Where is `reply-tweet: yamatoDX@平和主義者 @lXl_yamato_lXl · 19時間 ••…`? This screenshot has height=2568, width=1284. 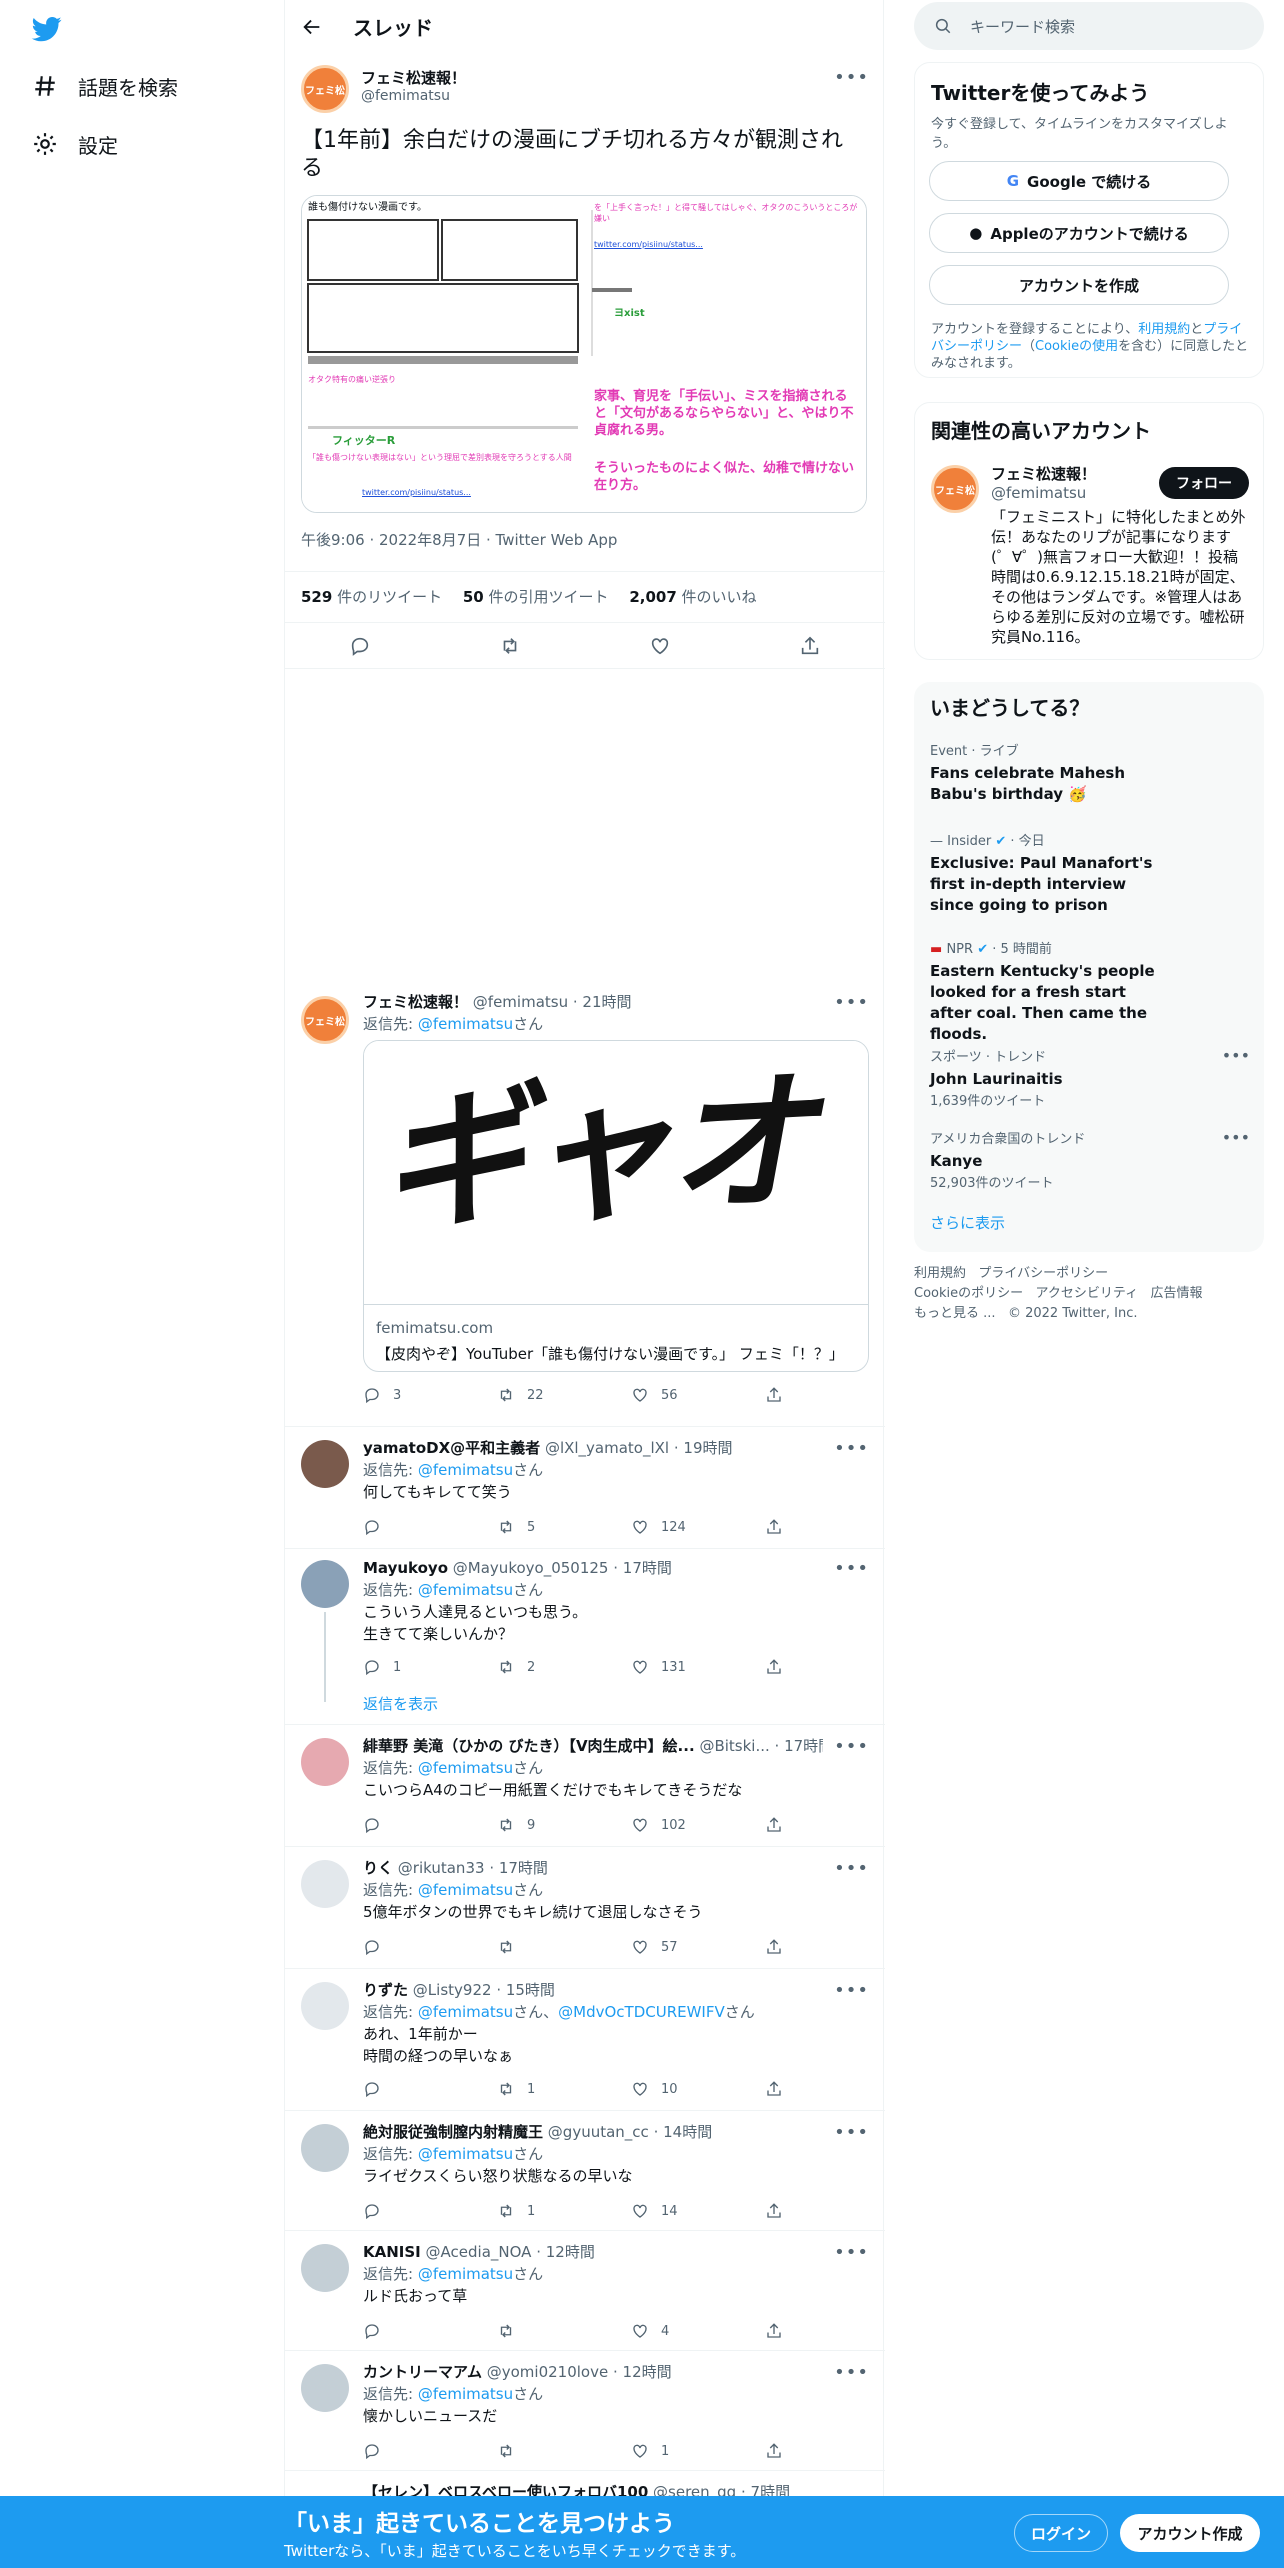 reply-tweet: yamatoDX@平和主義者 @lXl_yamato_lXl · 19時間 ••… is located at coordinates (585, 1492).